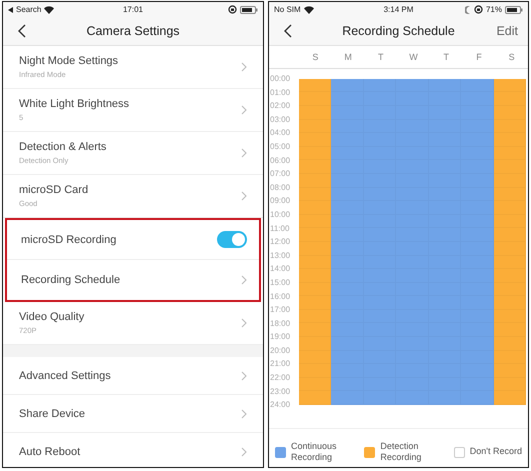  Describe the element at coordinates (52, 414) in the screenshot. I see `setting-label: Share Device` at that location.